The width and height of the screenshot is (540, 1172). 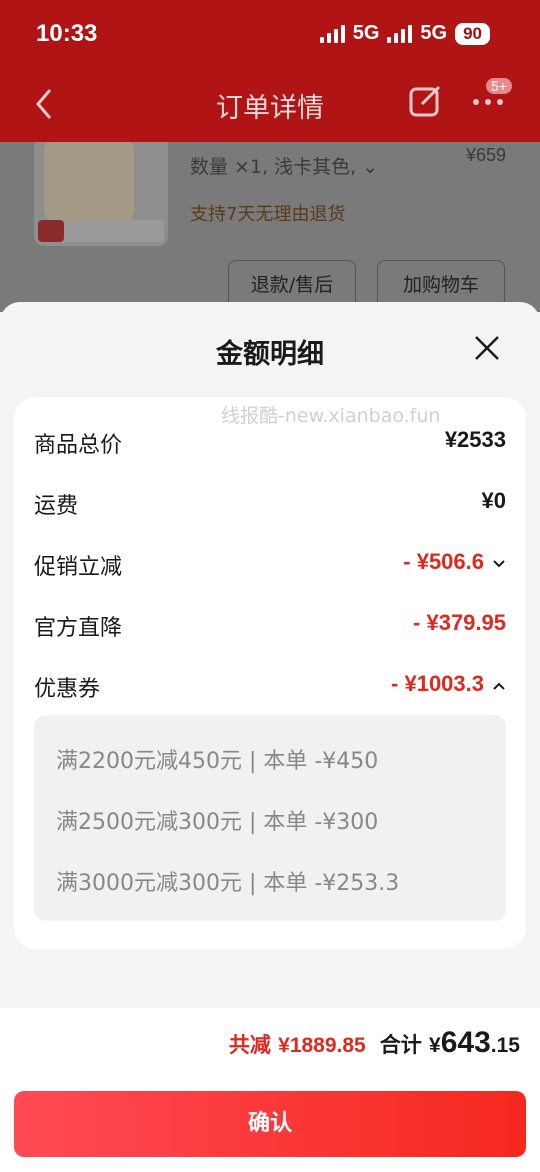 I want to click on chevron-up-icon, so click(x=499, y=686).